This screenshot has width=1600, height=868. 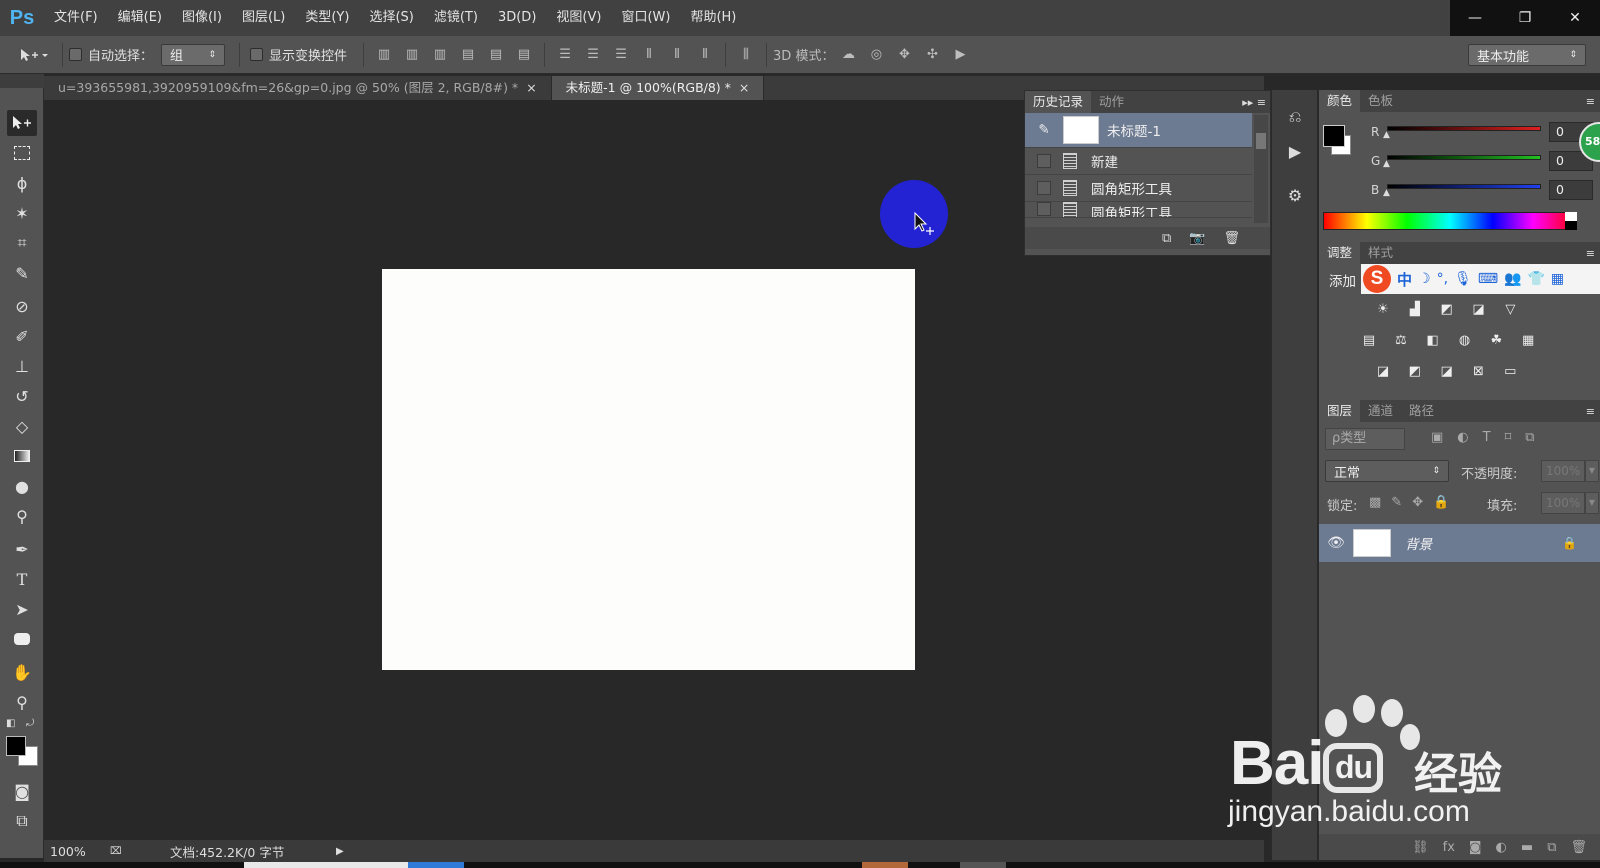 What do you see at coordinates (1462, 437) in the screenshot?
I see `filter-adjustment-icon: ◐` at bounding box center [1462, 437].